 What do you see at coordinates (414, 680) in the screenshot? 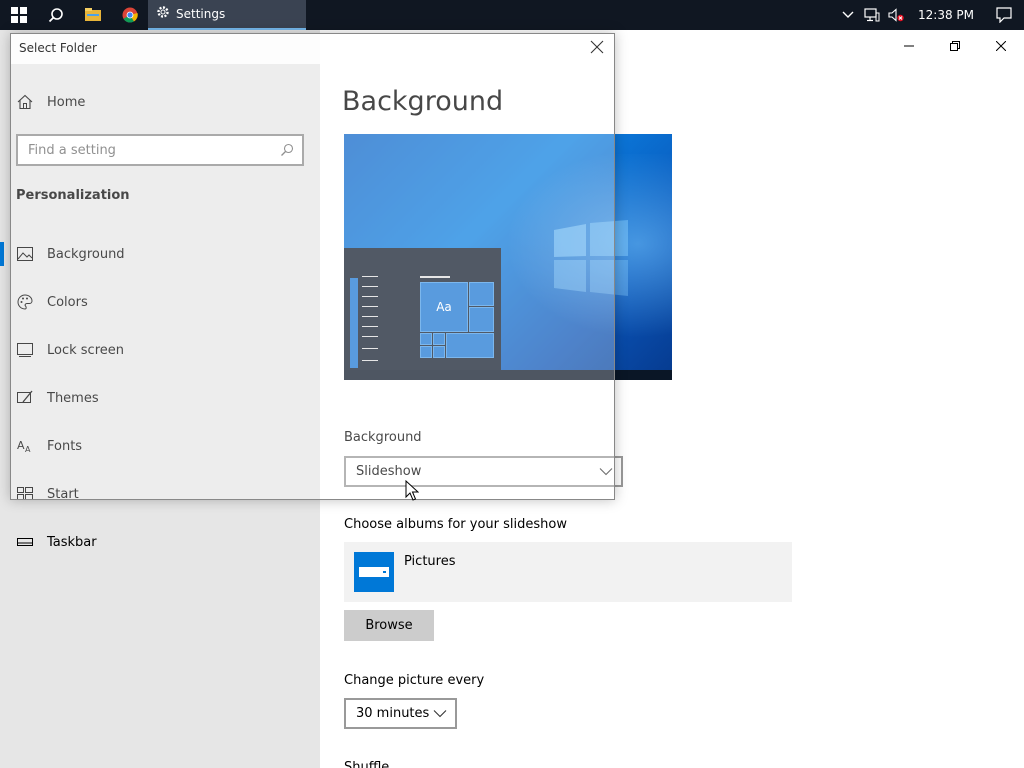
I see `change-picture-label: Change picture every` at bounding box center [414, 680].